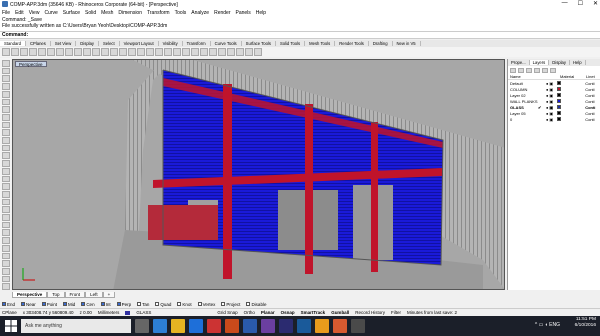 The width and height of the screenshot is (600, 336). What do you see at coordinates (358, 326) in the screenshot?
I see `rhino-taskbar-icon` at bounding box center [358, 326].